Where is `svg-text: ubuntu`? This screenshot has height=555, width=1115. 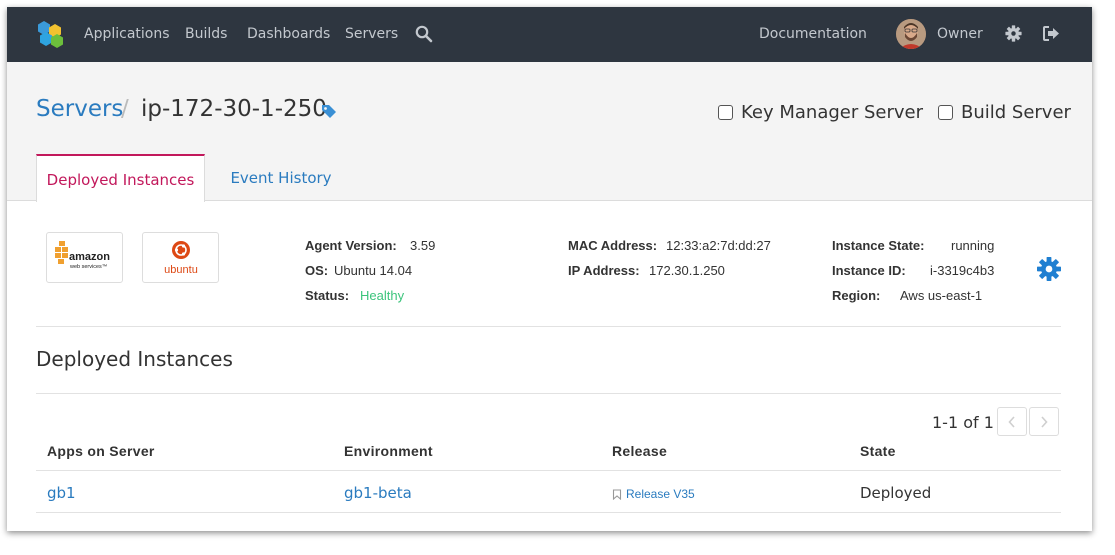 svg-text: ubuntu is located at coordinates (181, 270).